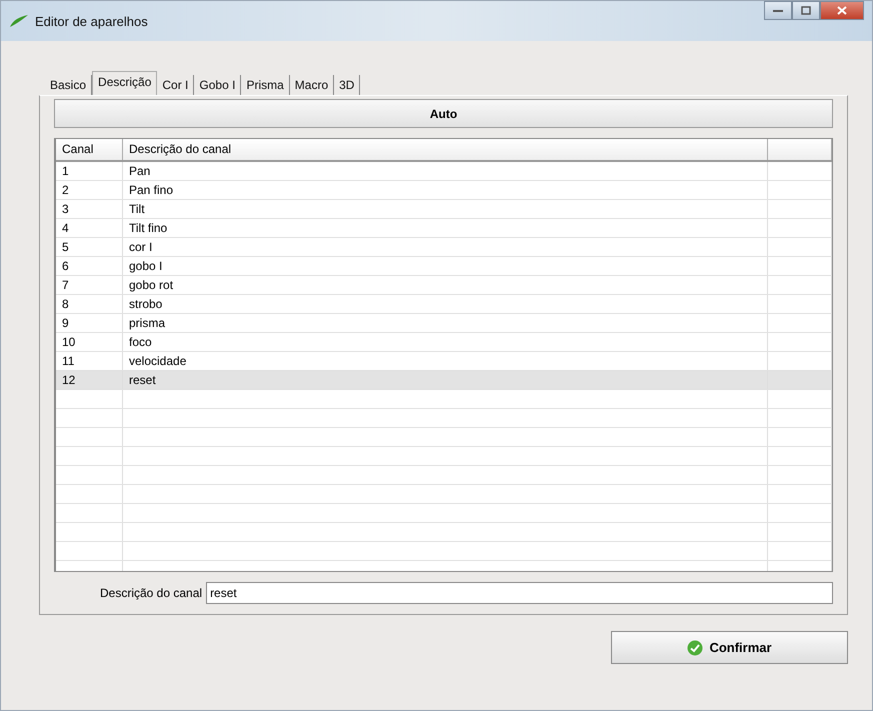  I want to click on table-cell: 6, so click(65, 266).